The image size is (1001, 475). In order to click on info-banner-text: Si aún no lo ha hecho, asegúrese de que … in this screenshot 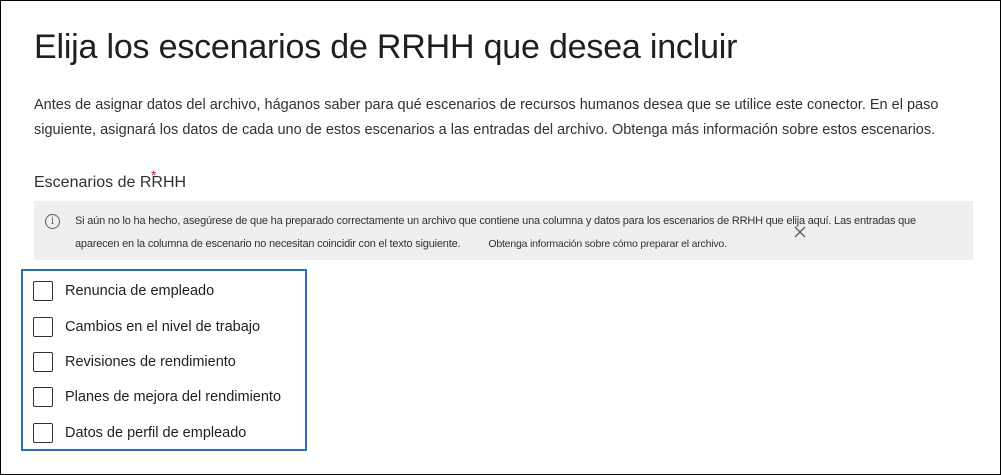, I will do `click(515, 233)`.